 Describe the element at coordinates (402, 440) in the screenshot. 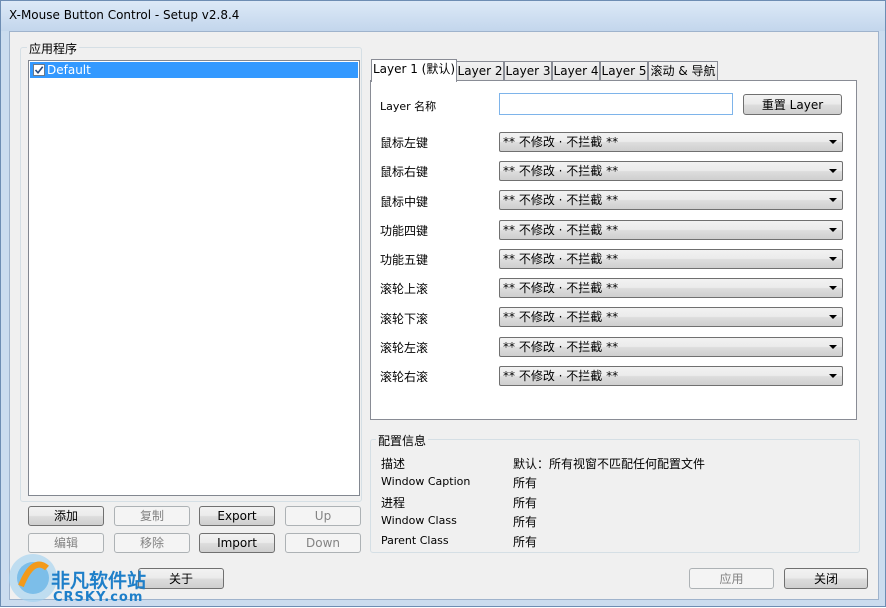

I see `profile-info-title: 配置信息` at that location.